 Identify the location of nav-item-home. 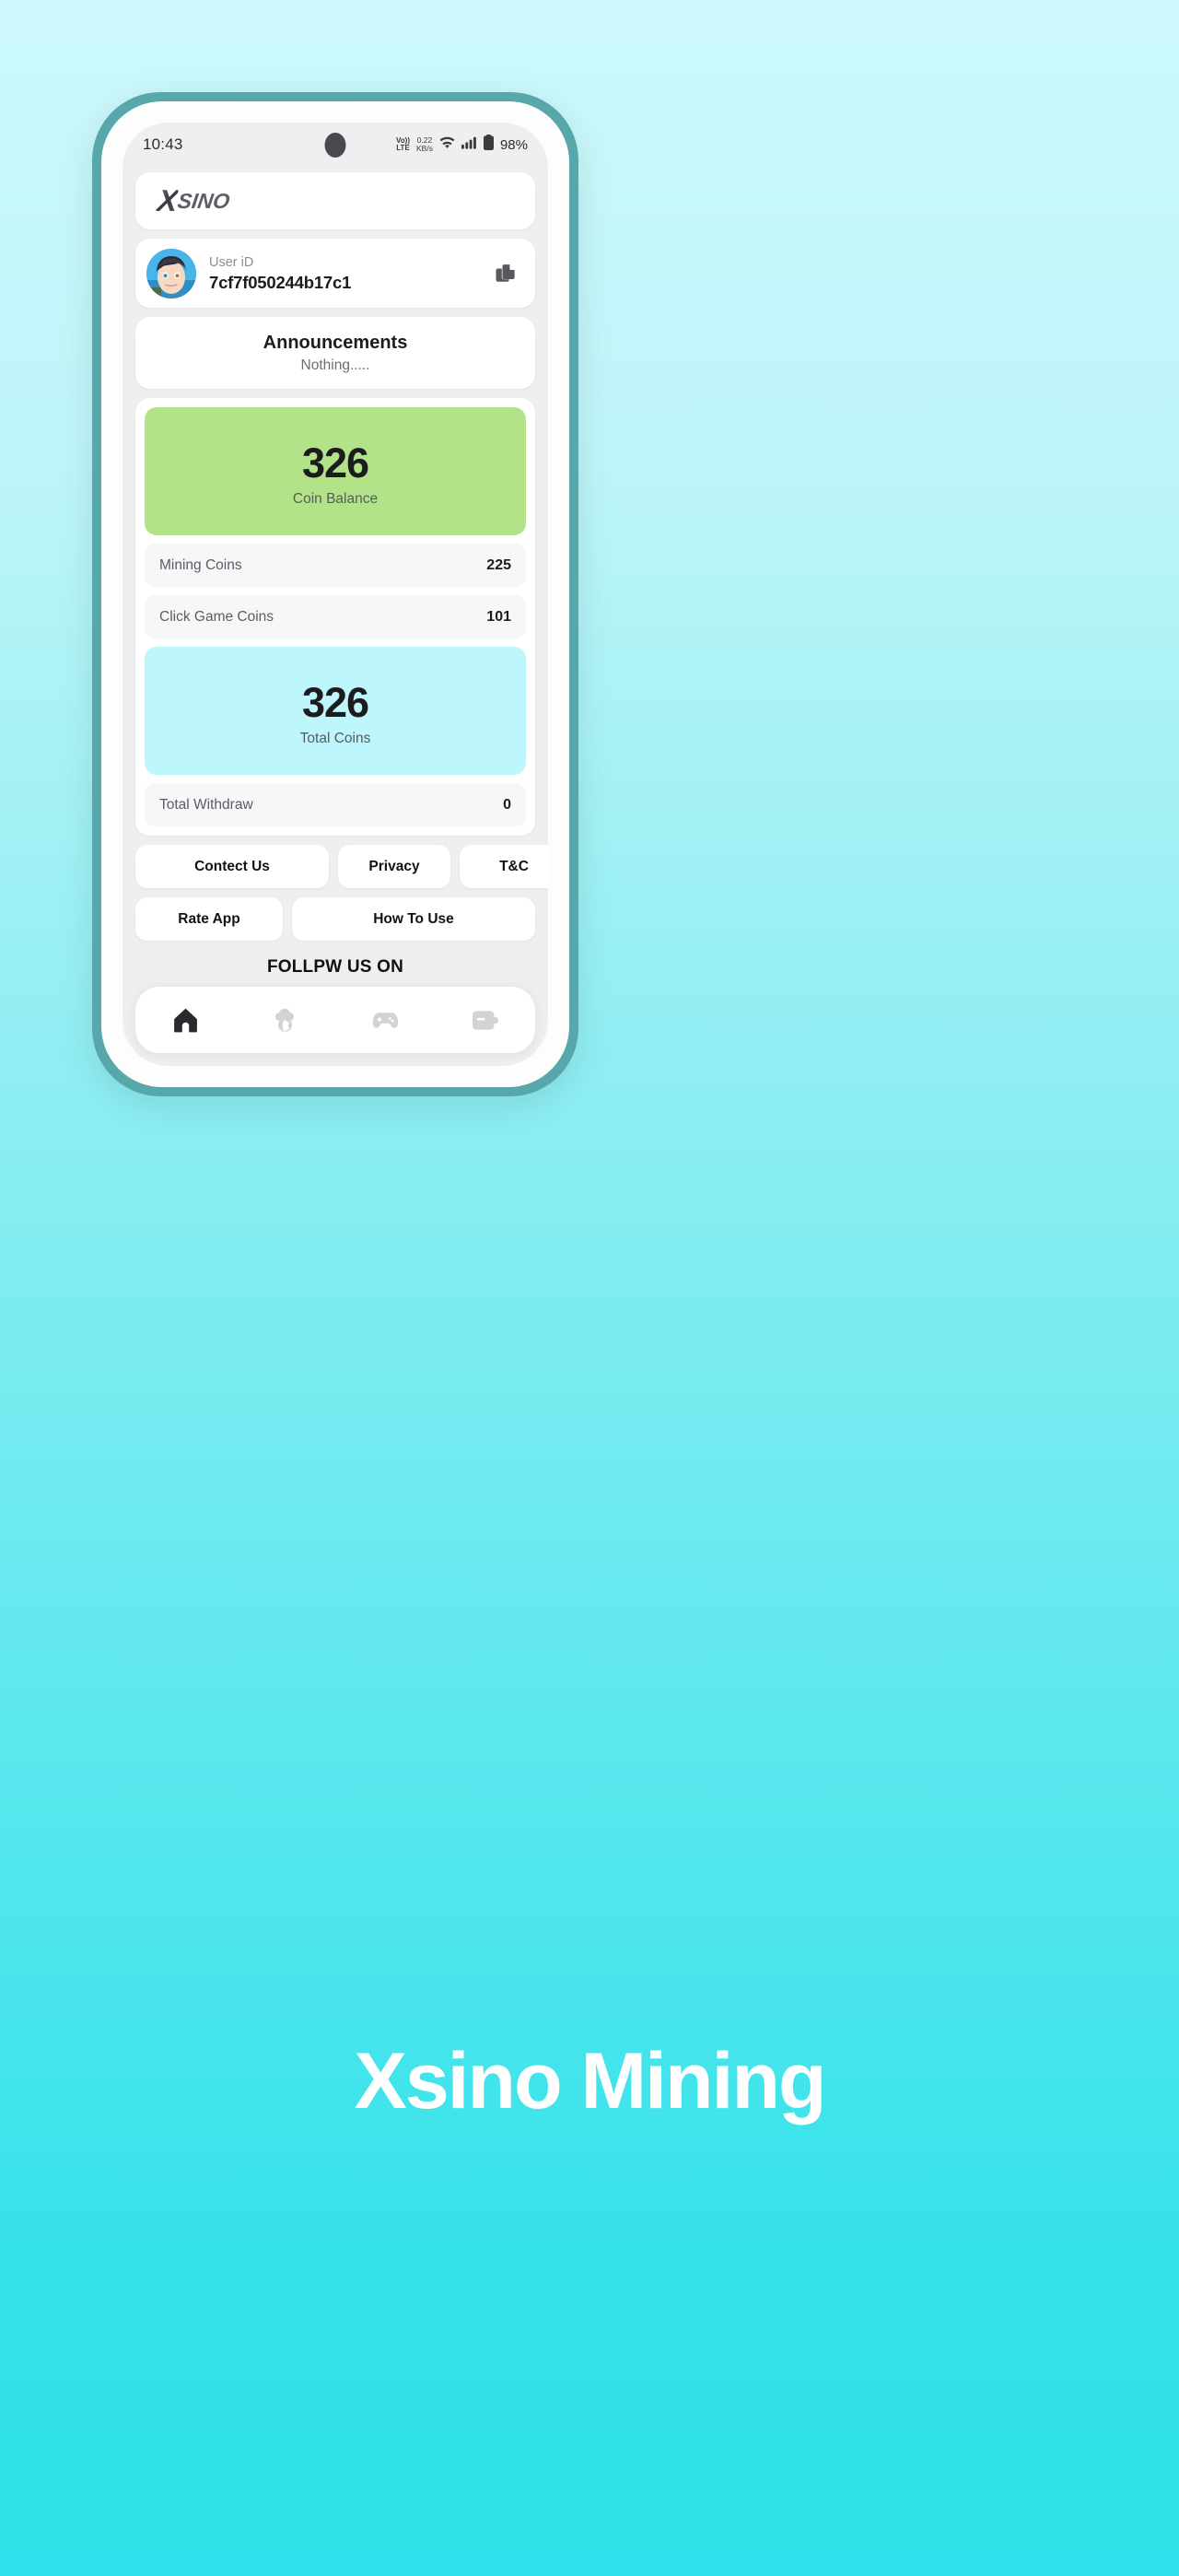
(185, 1020).